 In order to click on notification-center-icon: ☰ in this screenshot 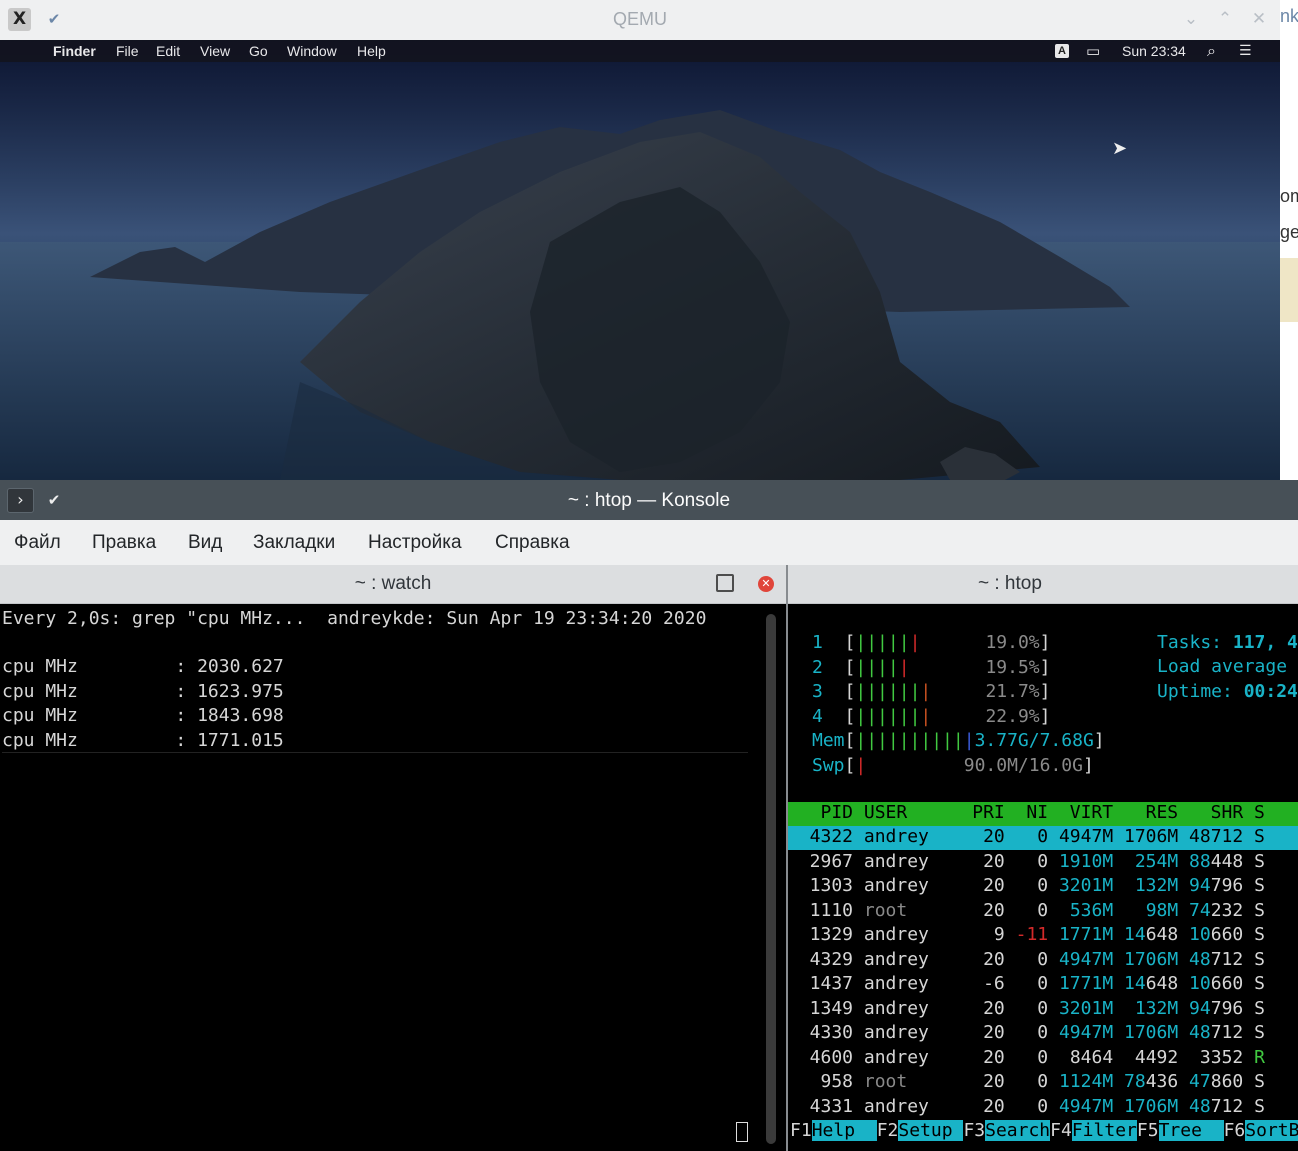, I will do `click(1245, 51)`.